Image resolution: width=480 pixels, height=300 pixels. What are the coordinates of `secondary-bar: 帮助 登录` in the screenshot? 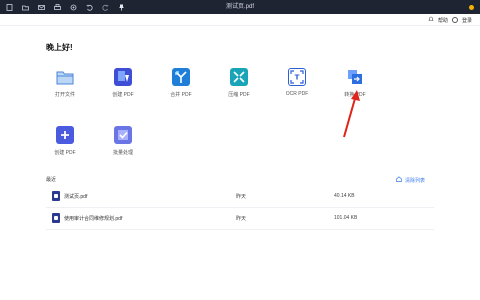 It's located at (240, 20).